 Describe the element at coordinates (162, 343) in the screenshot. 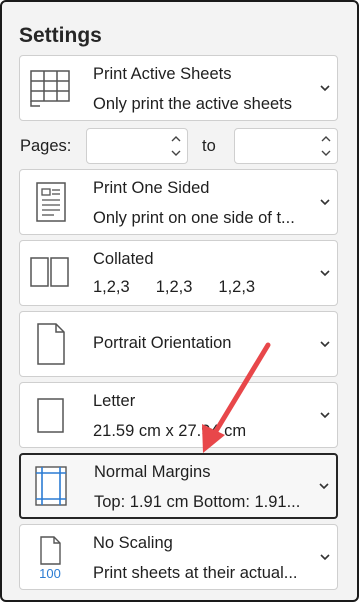

I see `orientation-title: Portrait Orientation` at that location.